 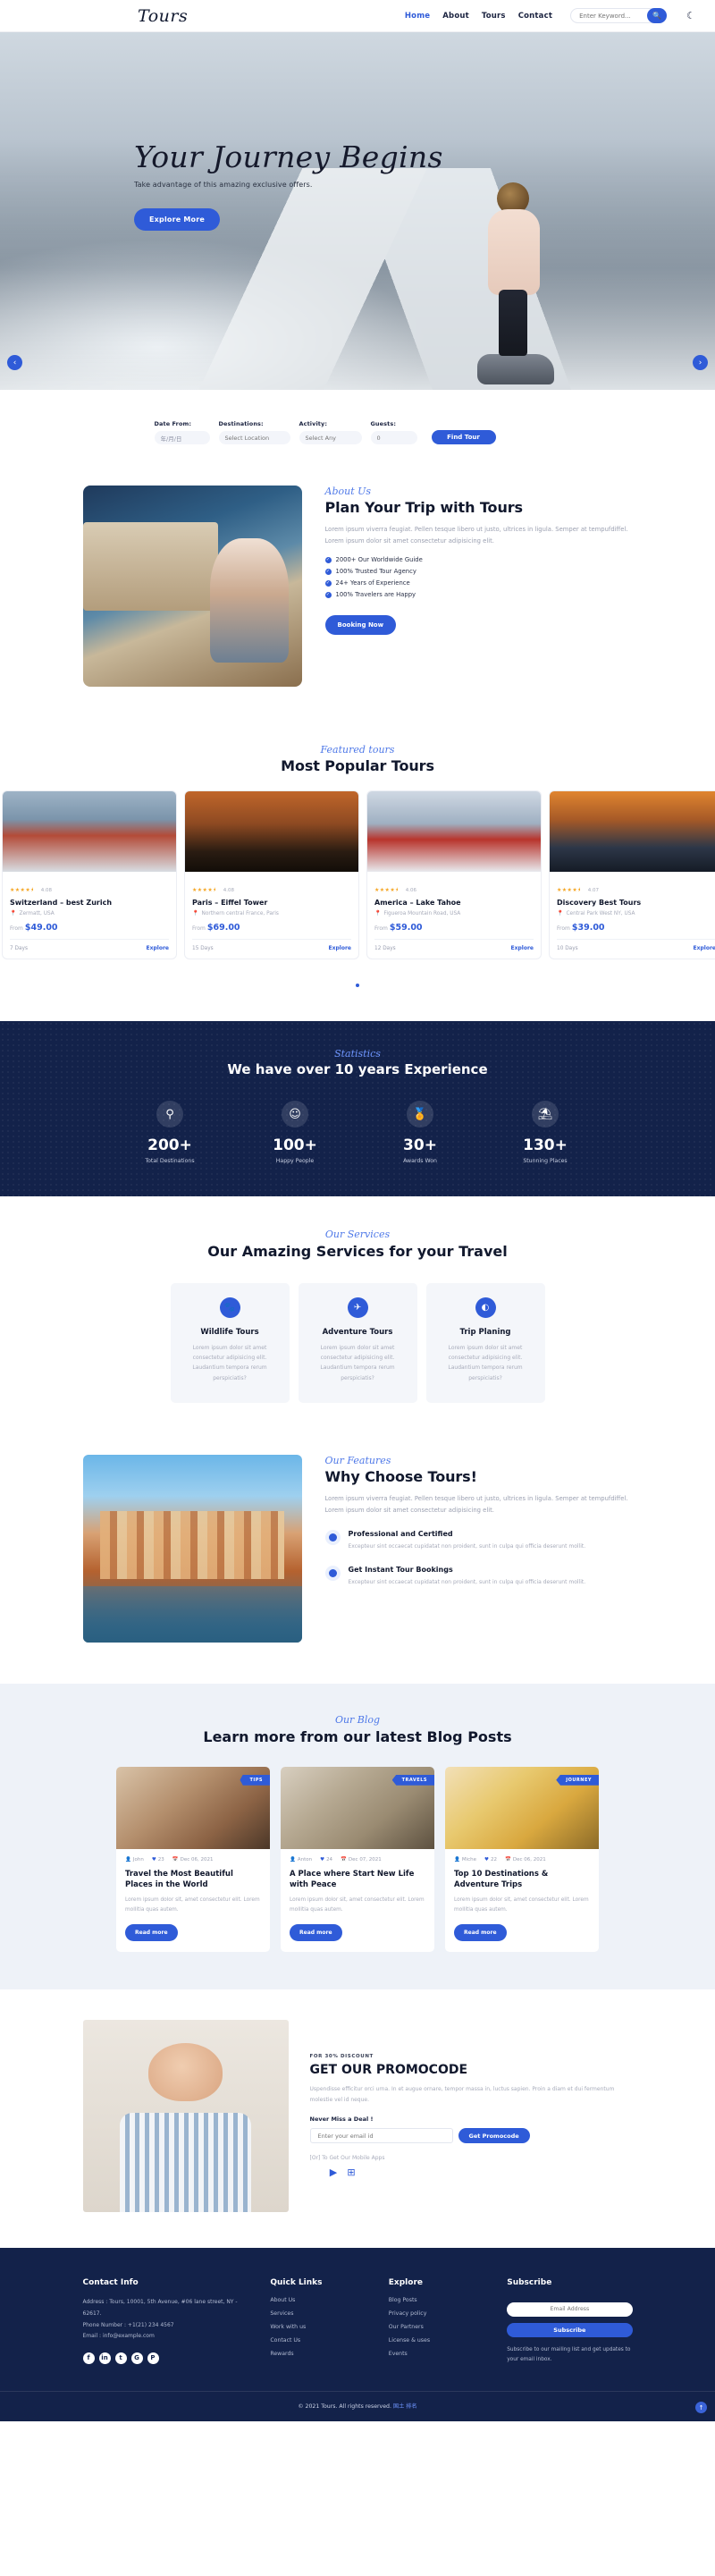 What do you see at coordinates (406, 928) in the screenshot?
I see `price-value: $59.00` at bounding box center [406, 928].